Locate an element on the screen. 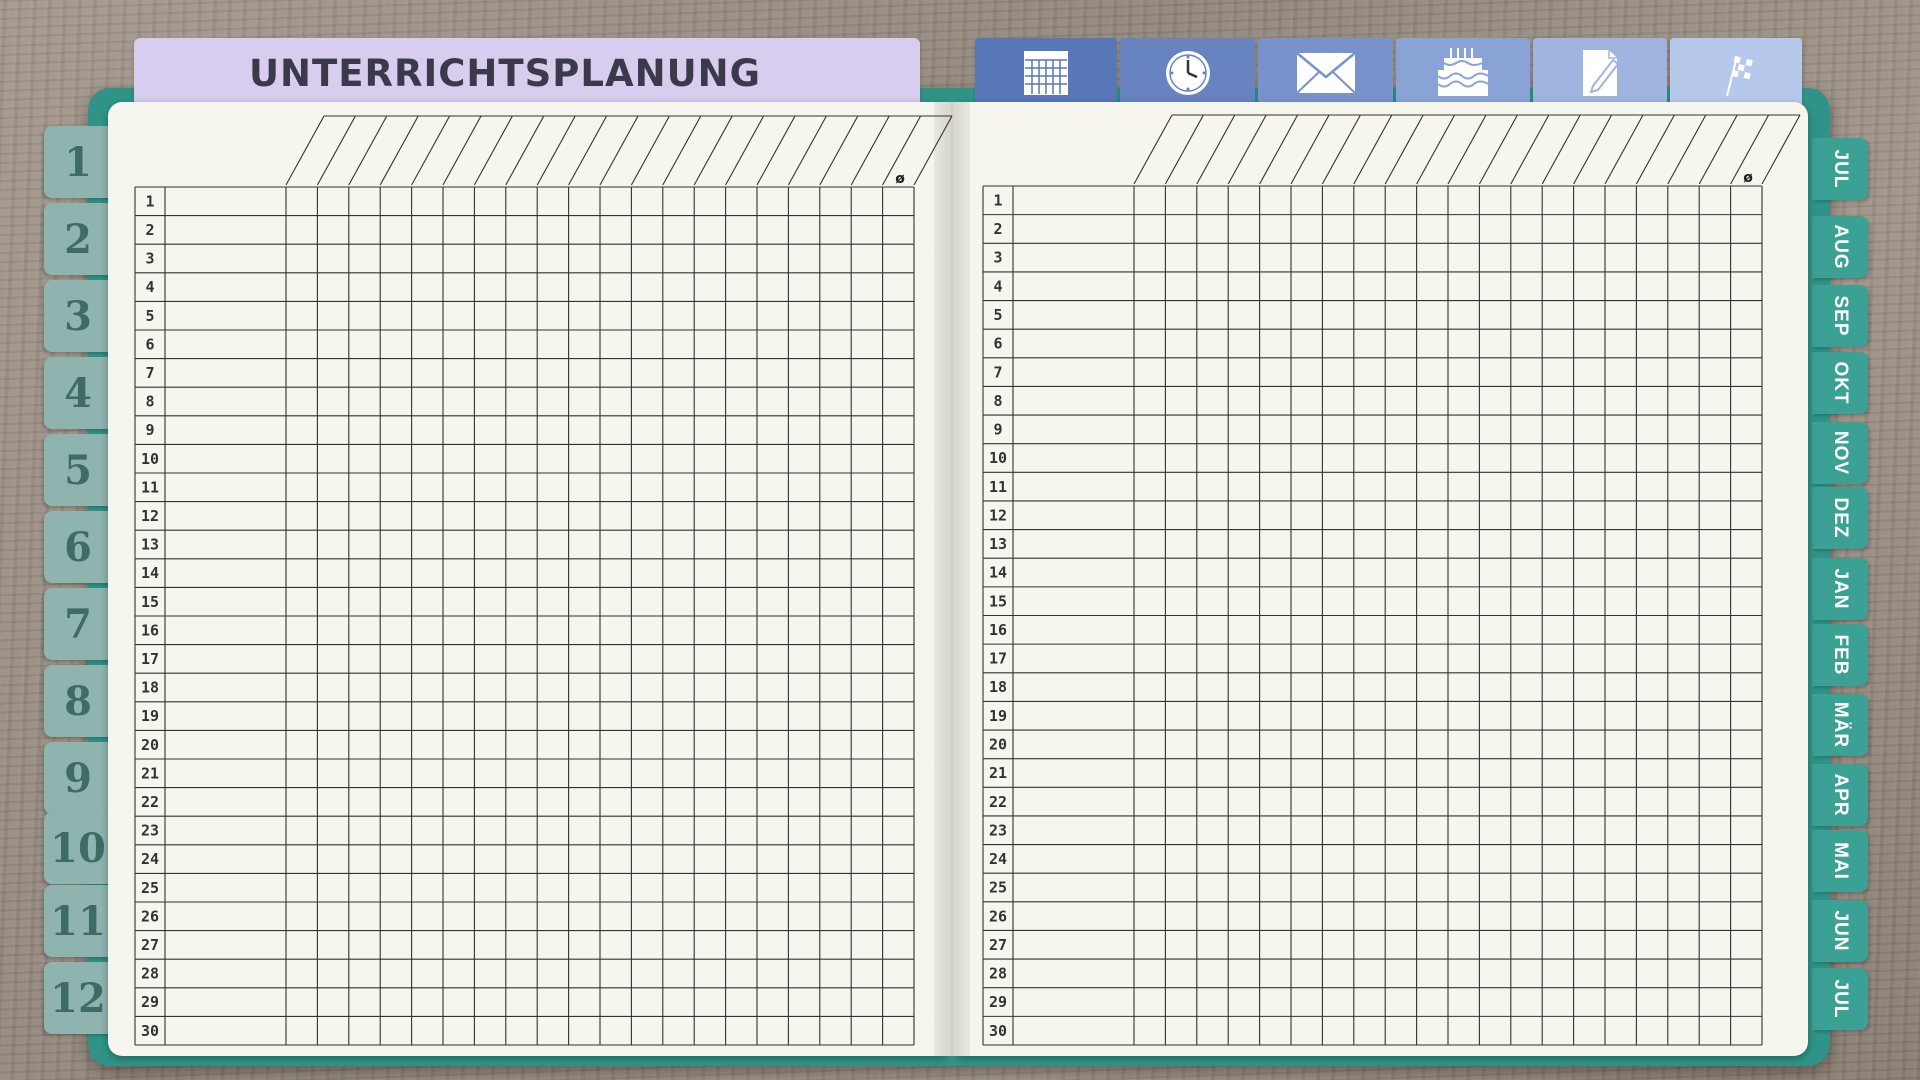  row-number: 29 is located at coordinates (998, 1002).